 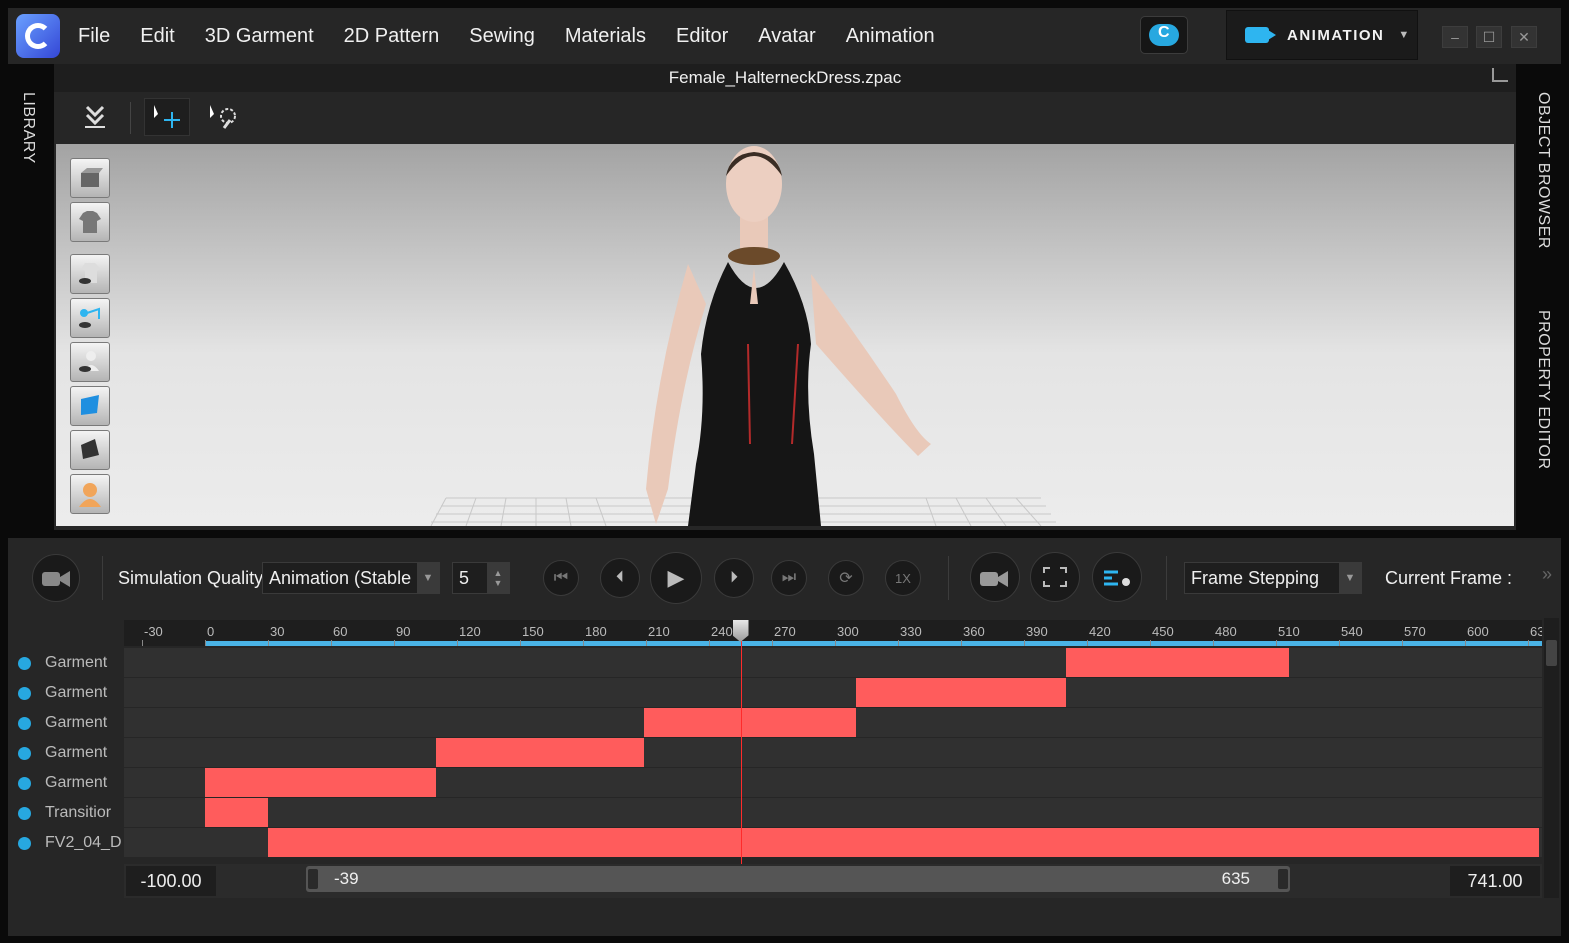 What do you see at coordinates (846, 578) in the screenshot?
I see `loop-icon: ⟳` at bounding box center [846, 578].